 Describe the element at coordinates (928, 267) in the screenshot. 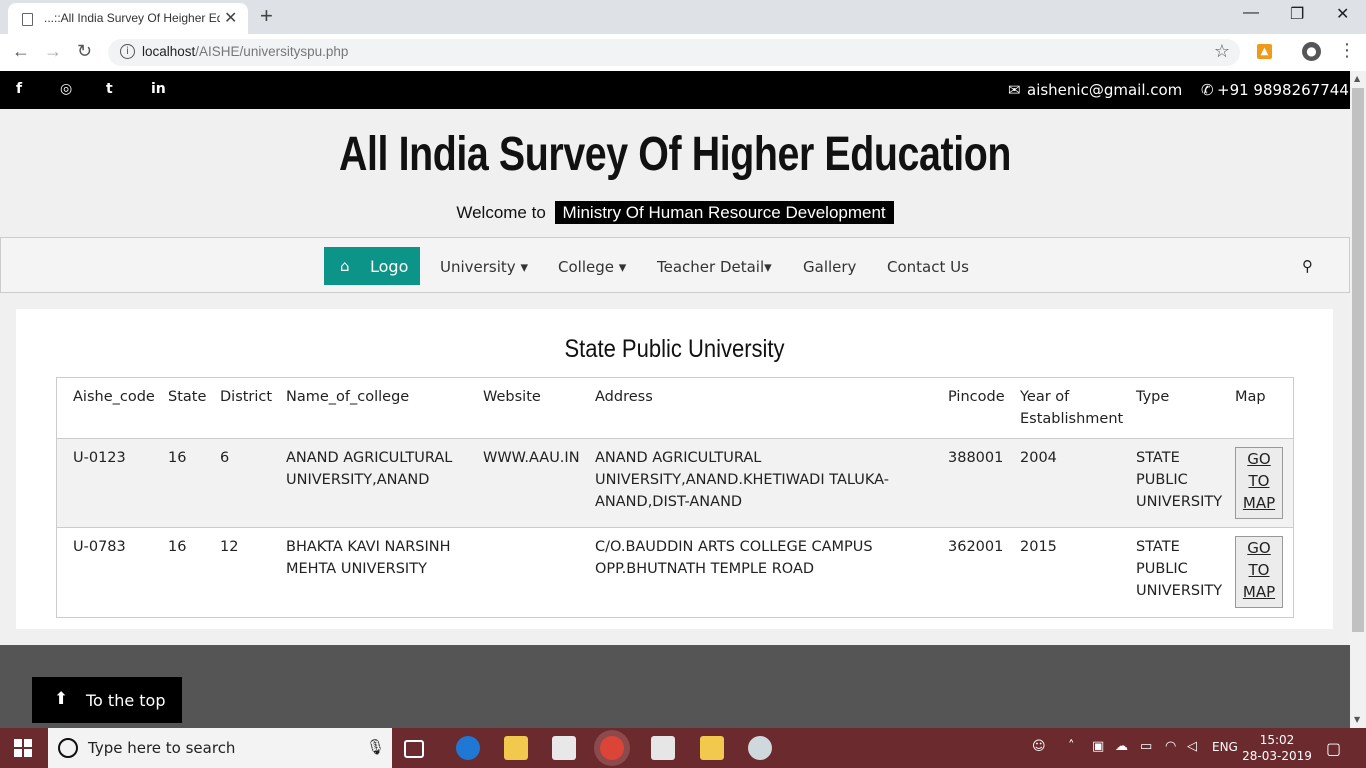

I see `nav-contact-us: Contact Us` at that location.